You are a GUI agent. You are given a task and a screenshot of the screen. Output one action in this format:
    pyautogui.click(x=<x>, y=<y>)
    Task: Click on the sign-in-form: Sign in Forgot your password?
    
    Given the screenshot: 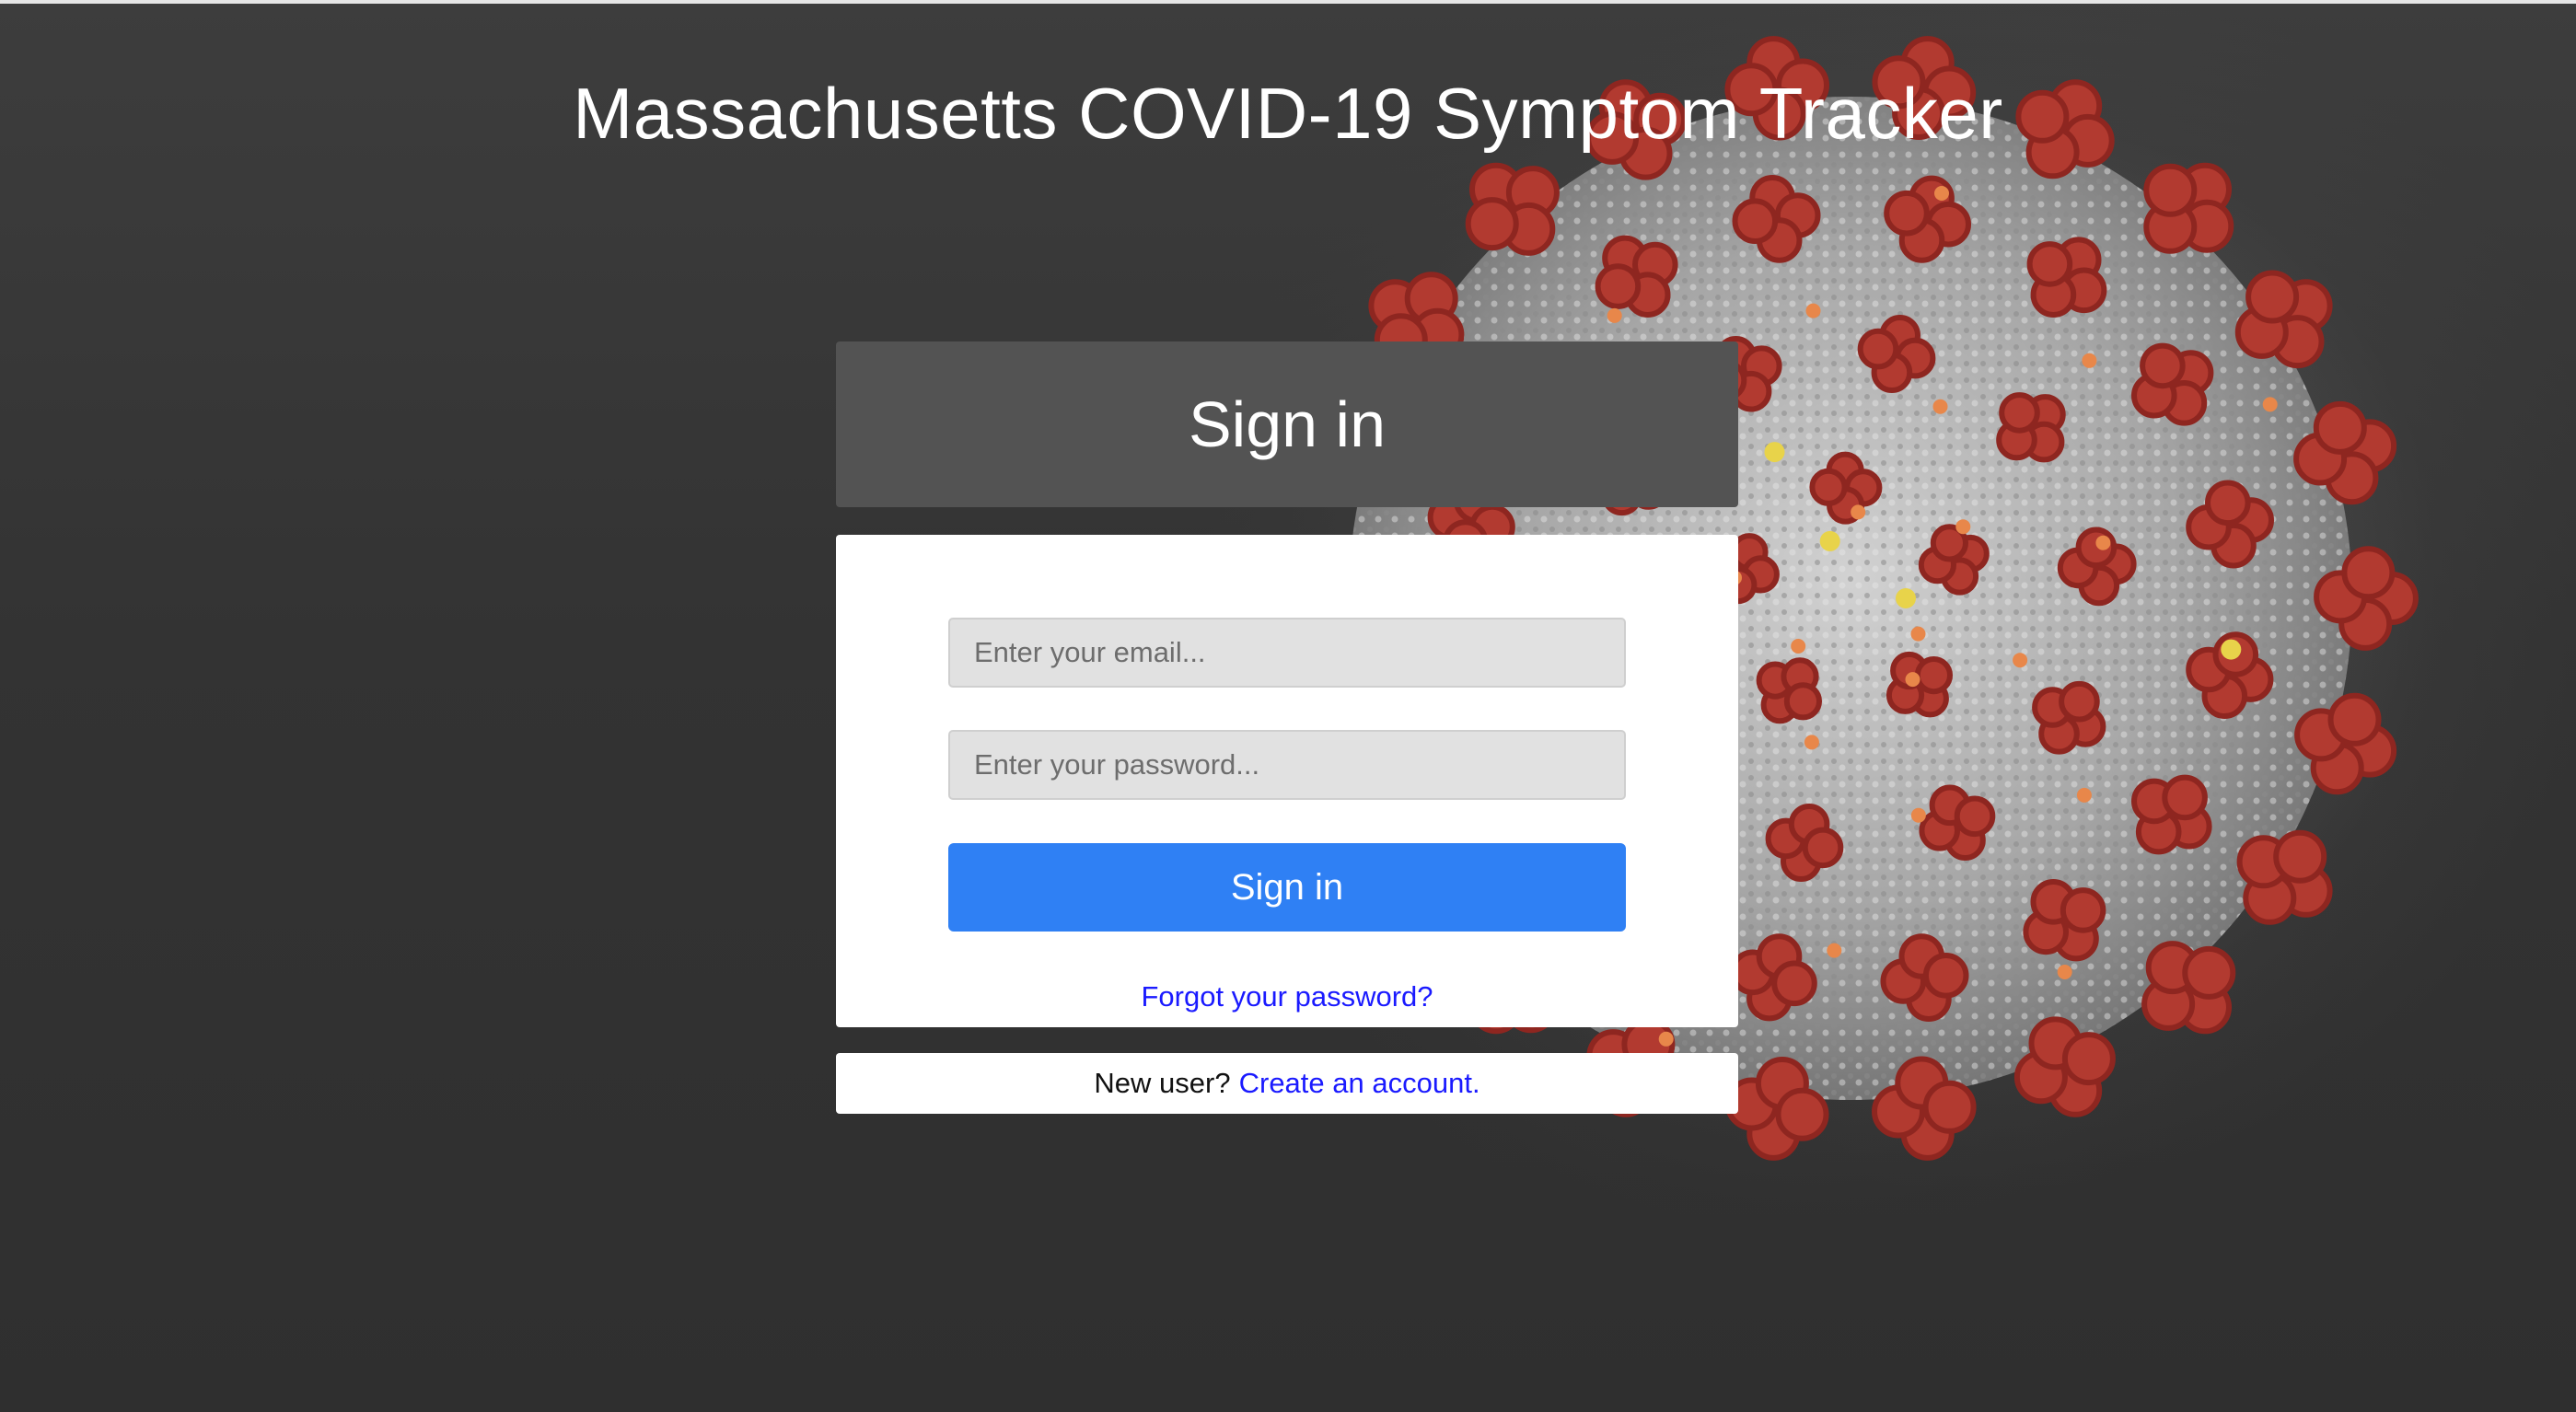 What is the action you would take?
    pyautogui.click(x=1287, y=781)
    